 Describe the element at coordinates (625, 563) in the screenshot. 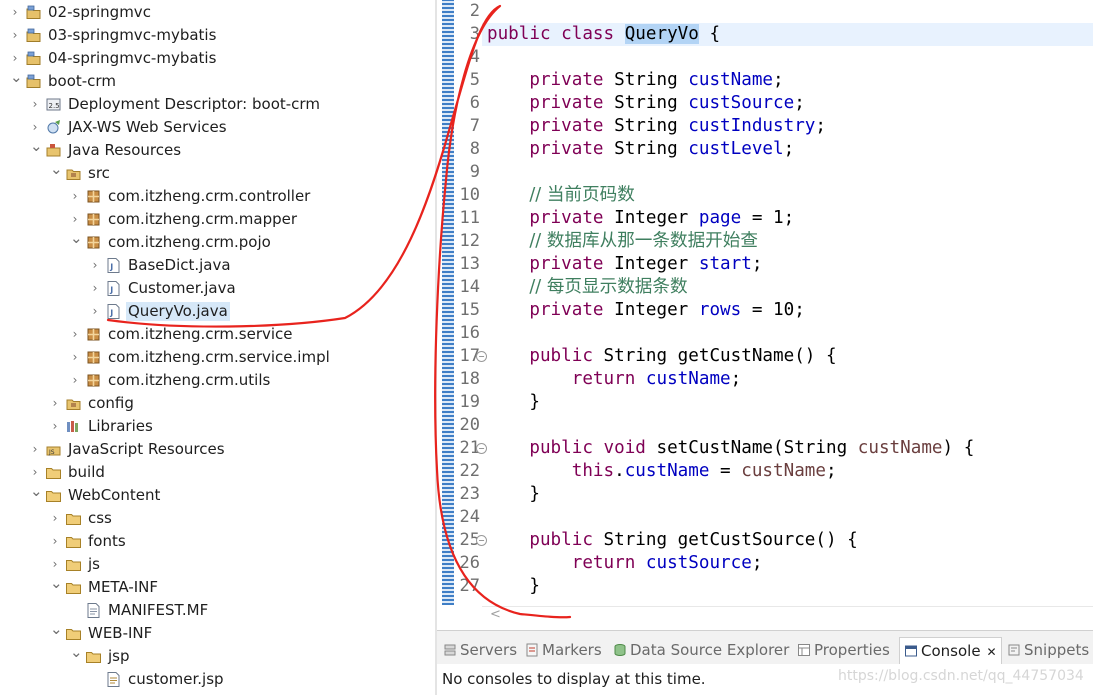

I see `code-line: return custSource;` at that location.